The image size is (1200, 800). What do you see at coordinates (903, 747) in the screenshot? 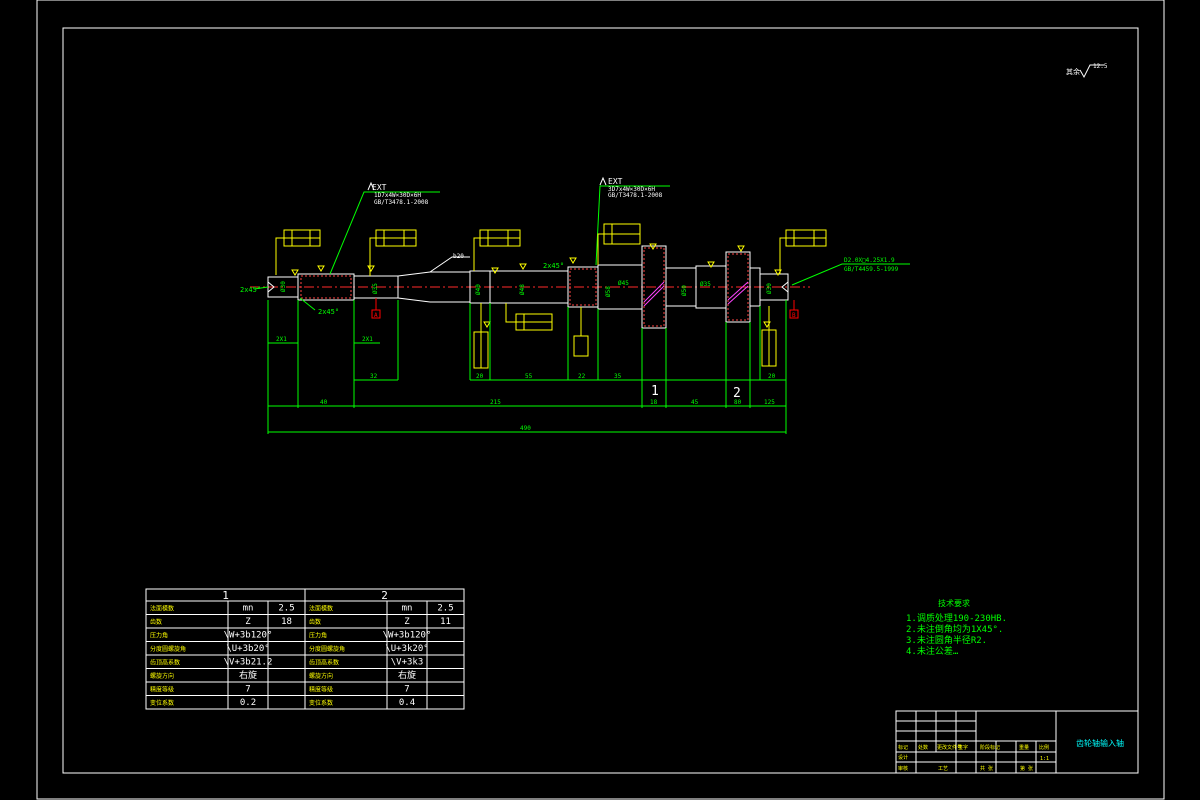
I see `tb-cell: 标记` at bounding box center [903, 747].